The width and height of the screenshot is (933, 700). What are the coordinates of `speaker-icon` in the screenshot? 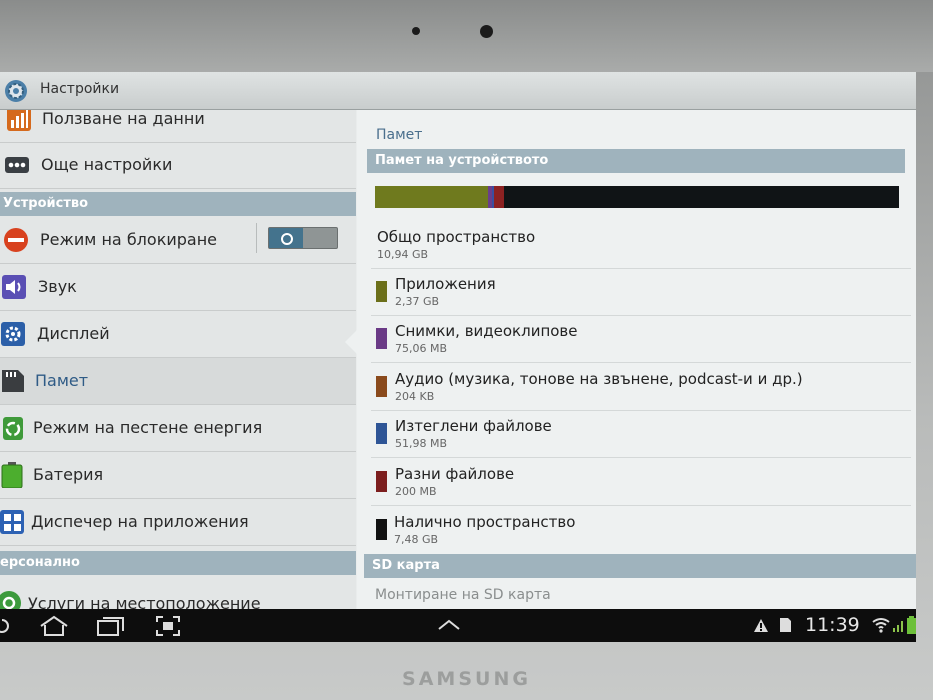 It's located at (14, 287).